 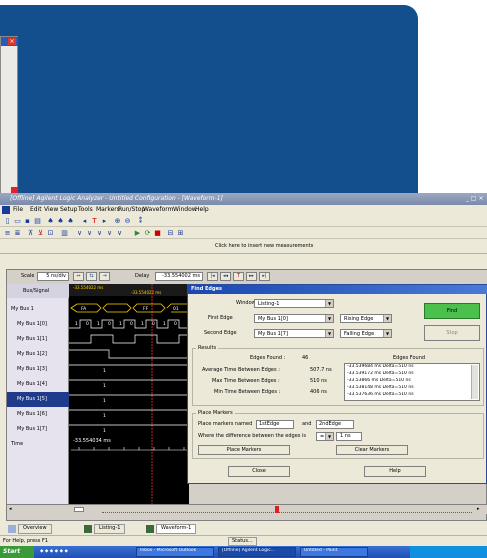 What do you see at coordinates (244, 450) in the screenshot?
I see `place-markers-button: Place Markers` at bounding box center [244, 450].